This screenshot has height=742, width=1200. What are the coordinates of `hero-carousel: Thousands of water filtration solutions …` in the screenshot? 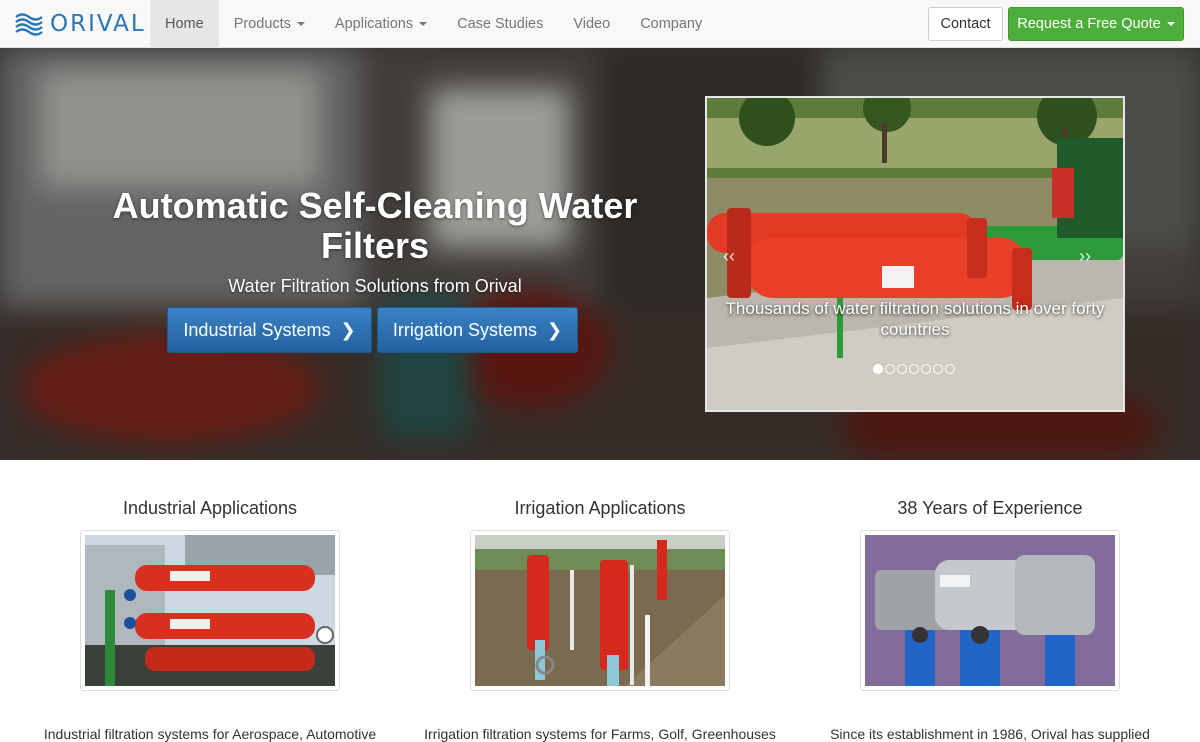 It's located at (915, 254).